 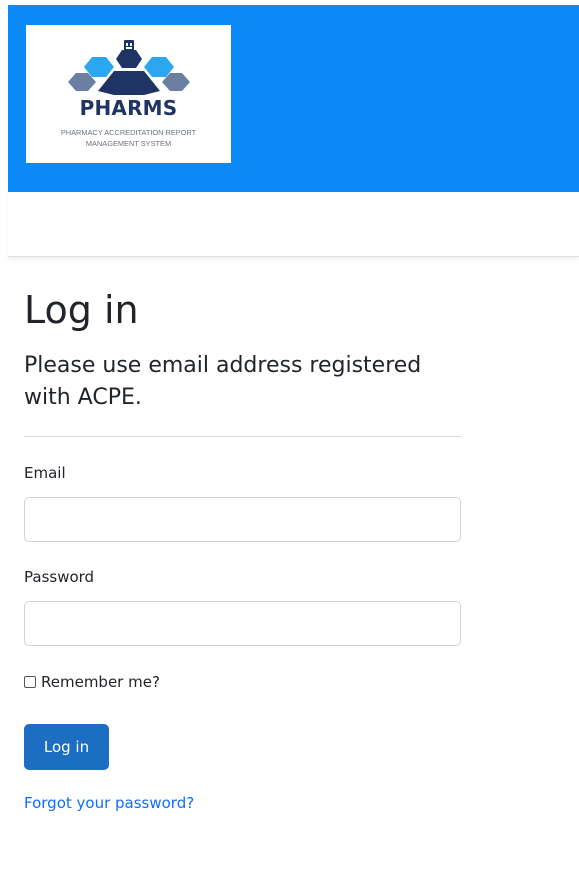 I want to click on forgot-password-link: Forgot your password?, so click(x=109, y=803).